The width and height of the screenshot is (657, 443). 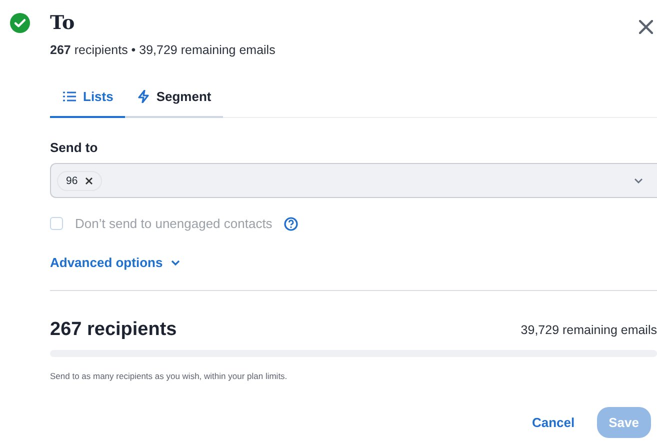 What do you see at coordinates (291, 223) in the screenshot?
I see `help-icon` at bounding box center [291, 223].